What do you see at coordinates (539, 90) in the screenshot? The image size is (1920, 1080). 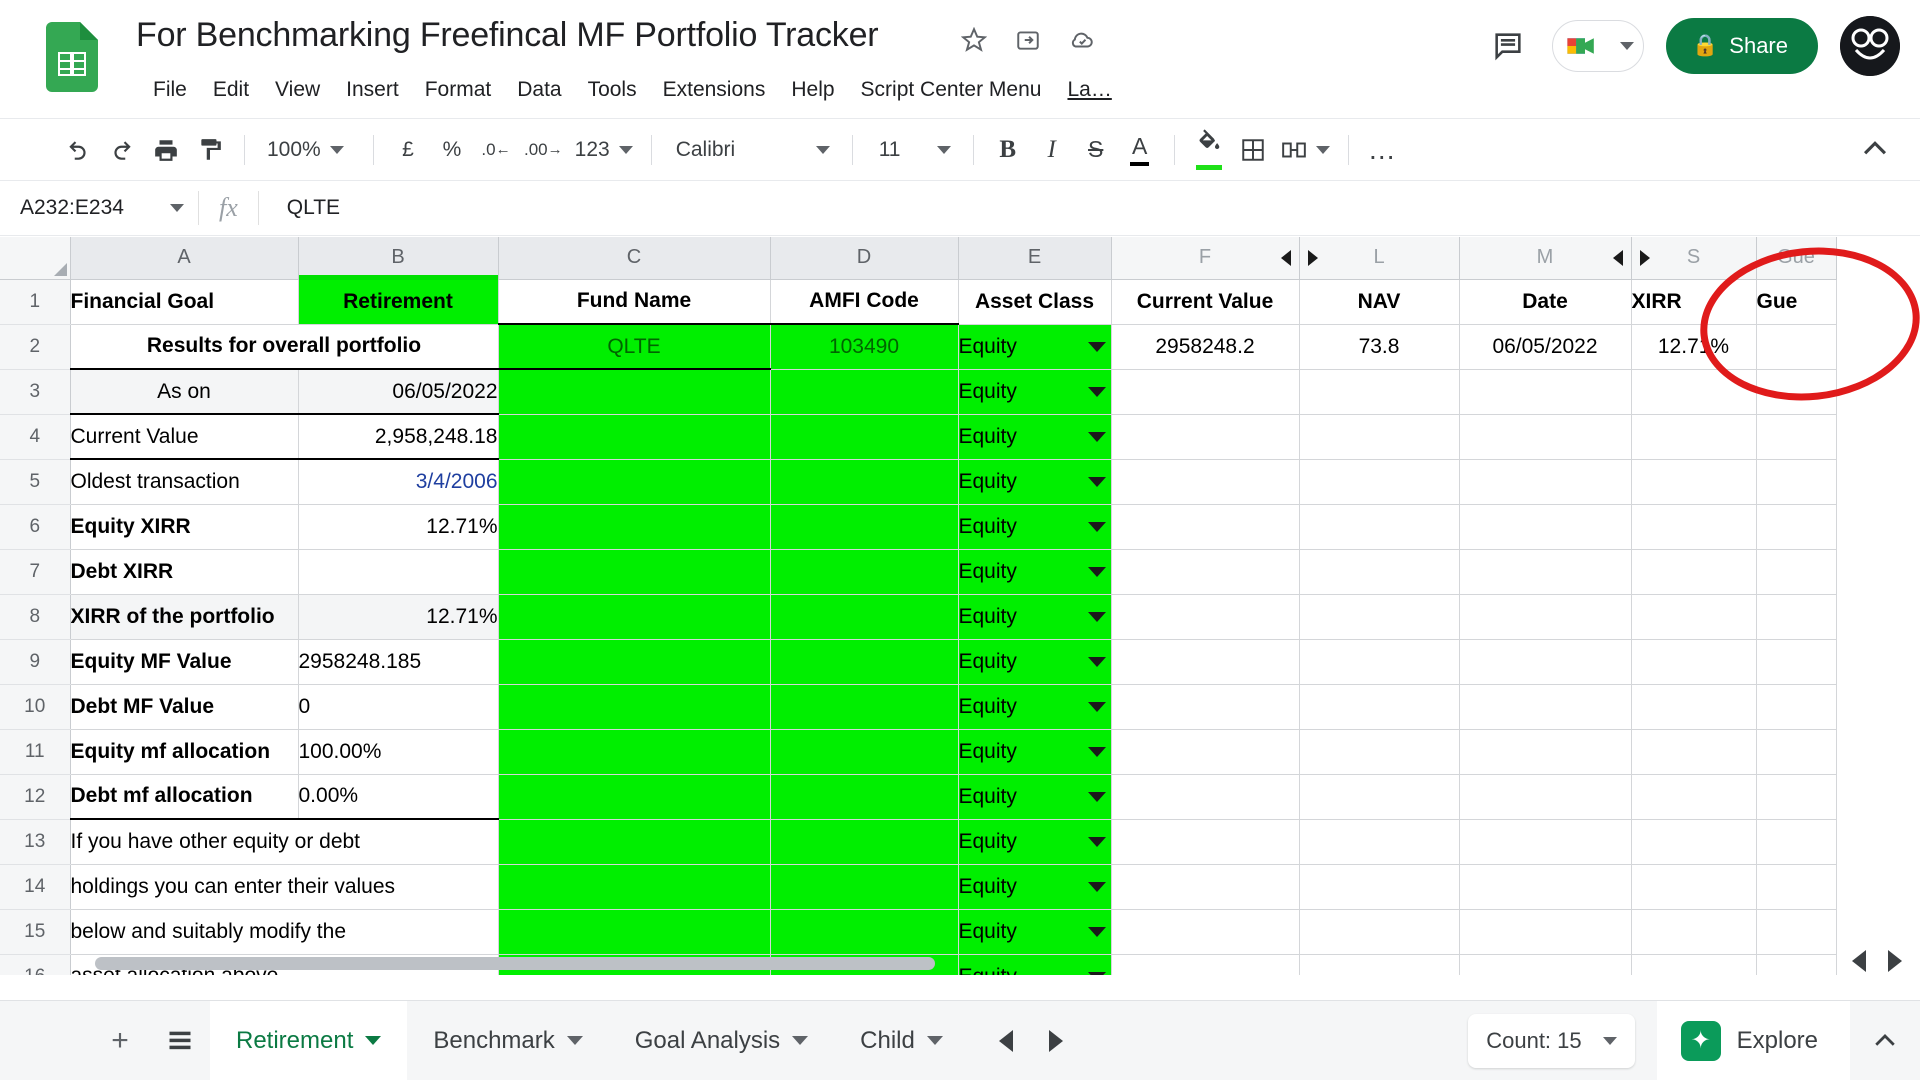 I see `menu-data: Data` at bounding box center [539, 90].